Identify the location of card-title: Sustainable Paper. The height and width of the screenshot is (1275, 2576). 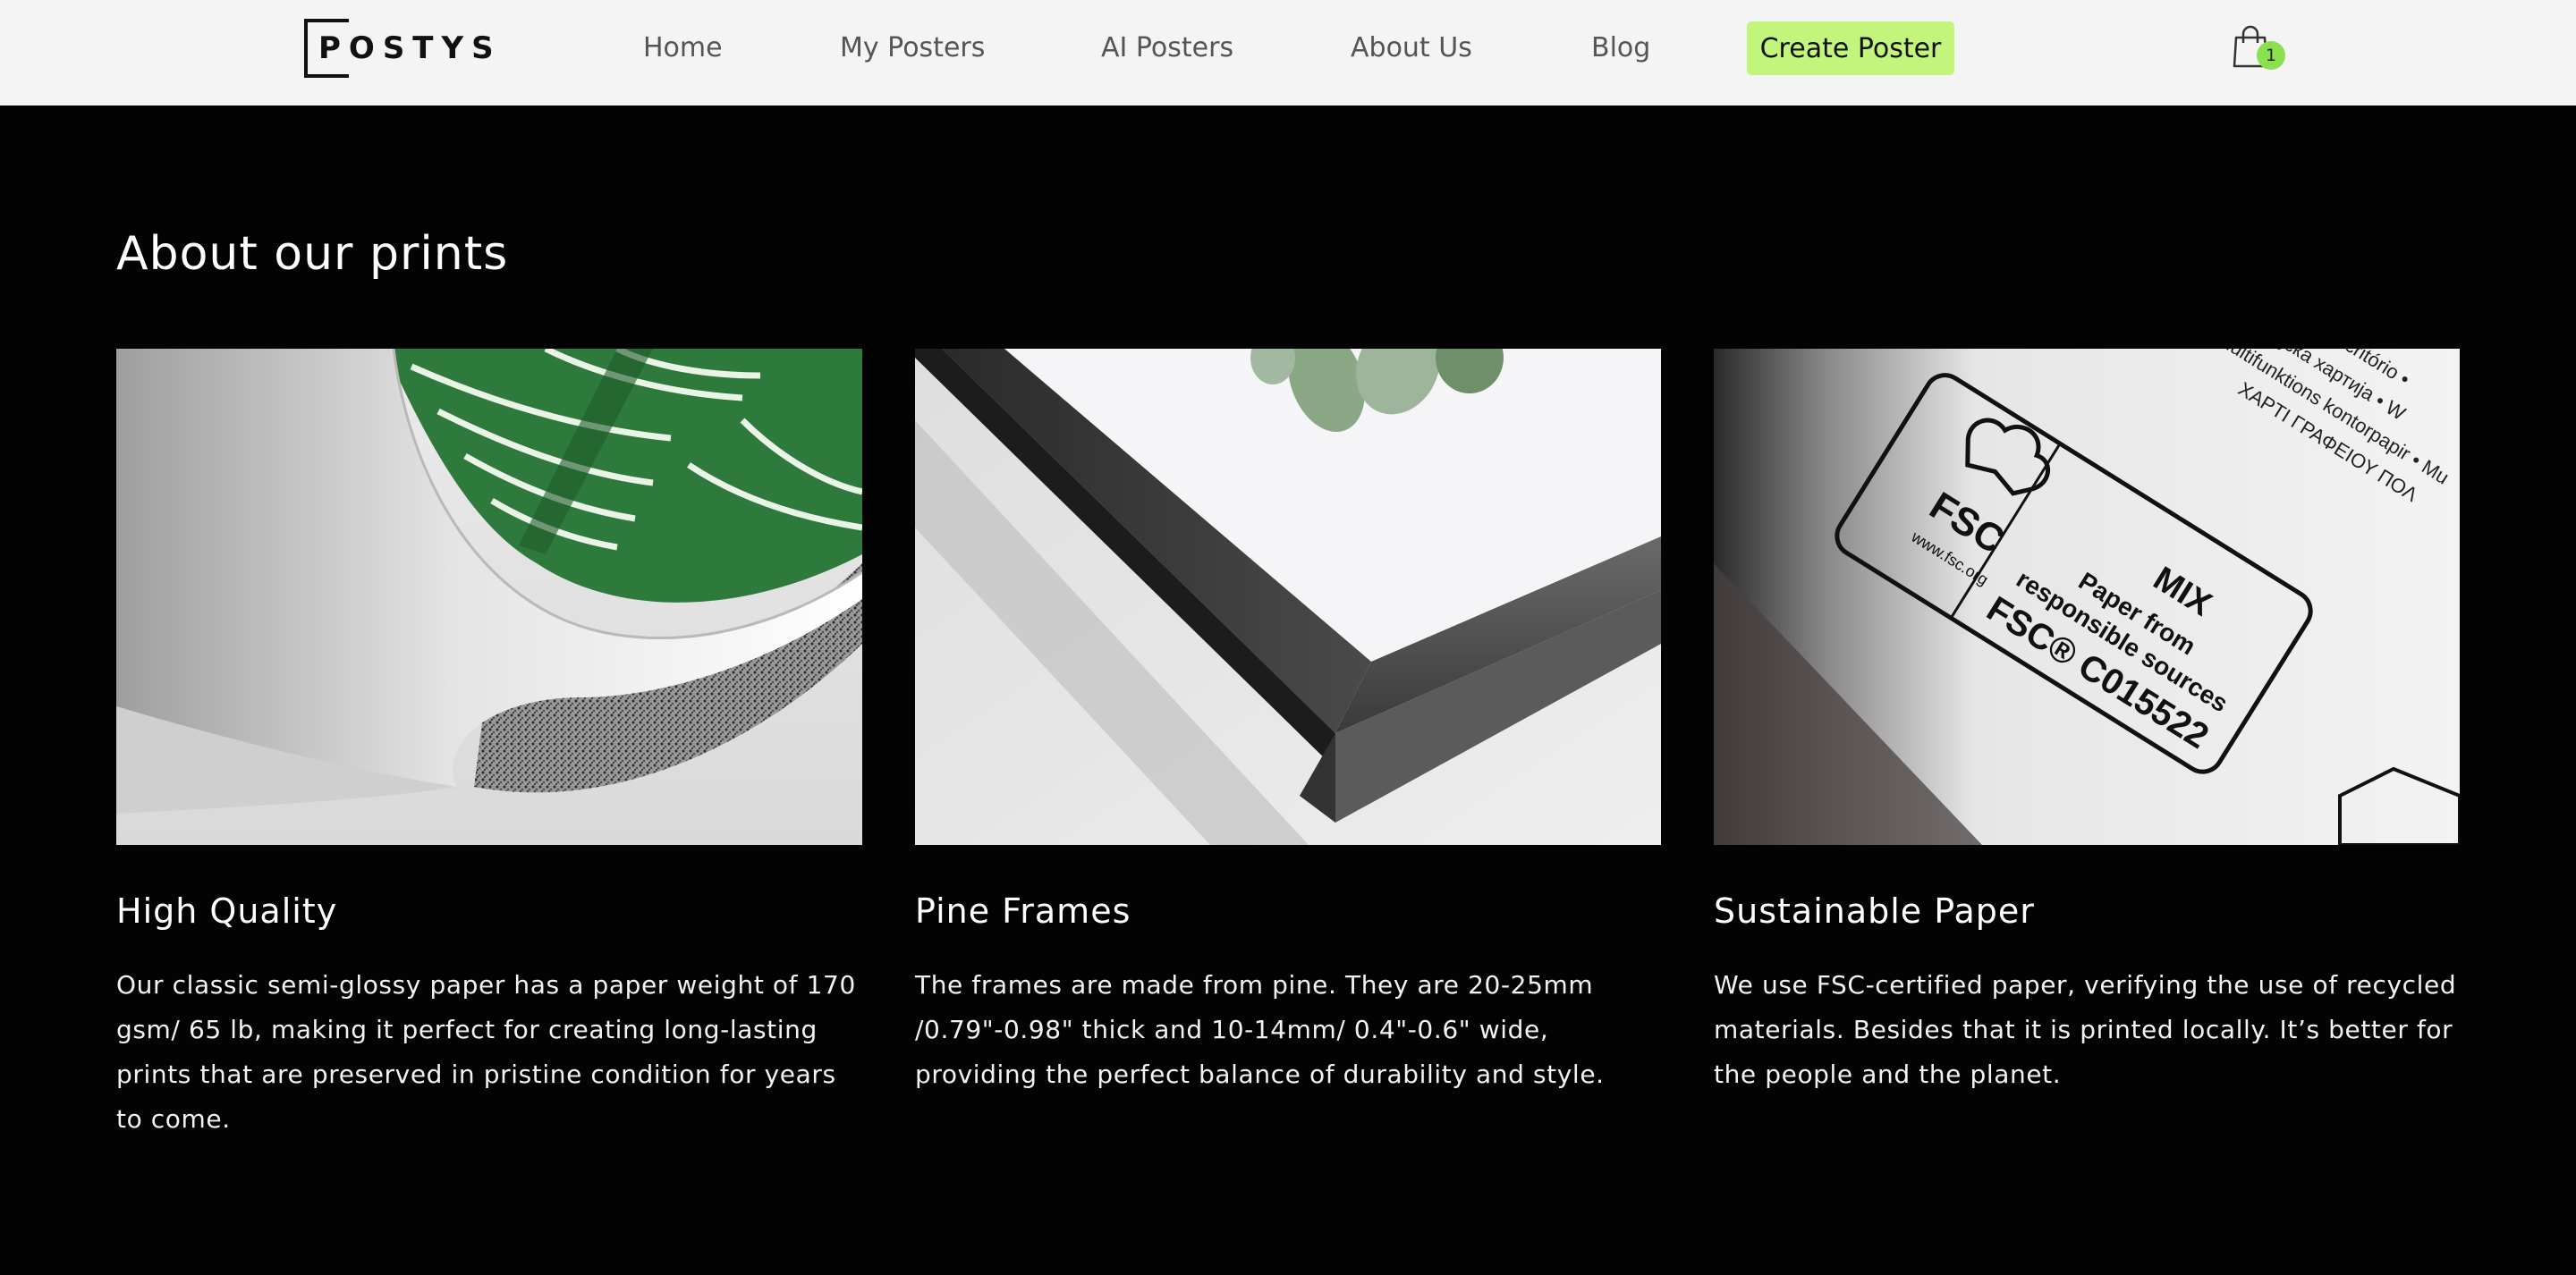
(1874, 911).